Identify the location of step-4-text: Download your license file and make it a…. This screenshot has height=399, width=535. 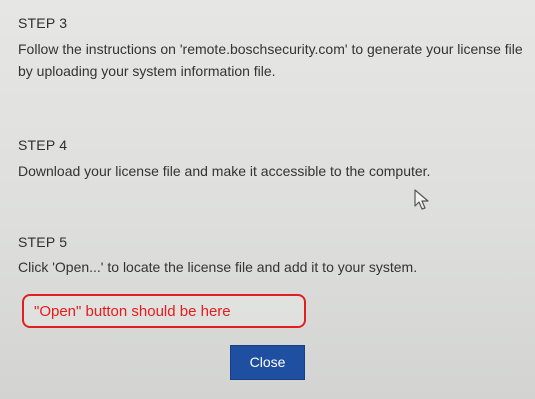
(224, 171).